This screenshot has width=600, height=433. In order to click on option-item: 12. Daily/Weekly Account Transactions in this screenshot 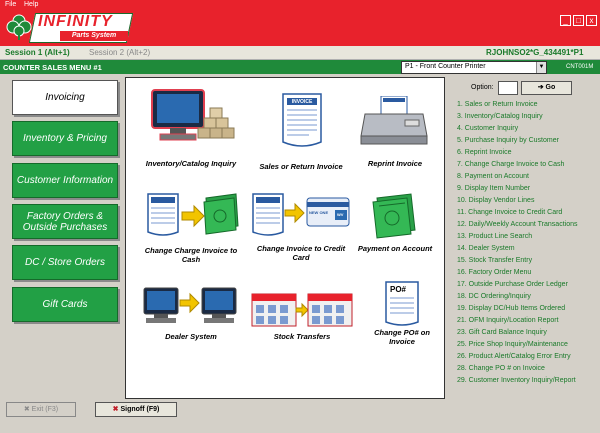, I will do `click(517, 224)`.